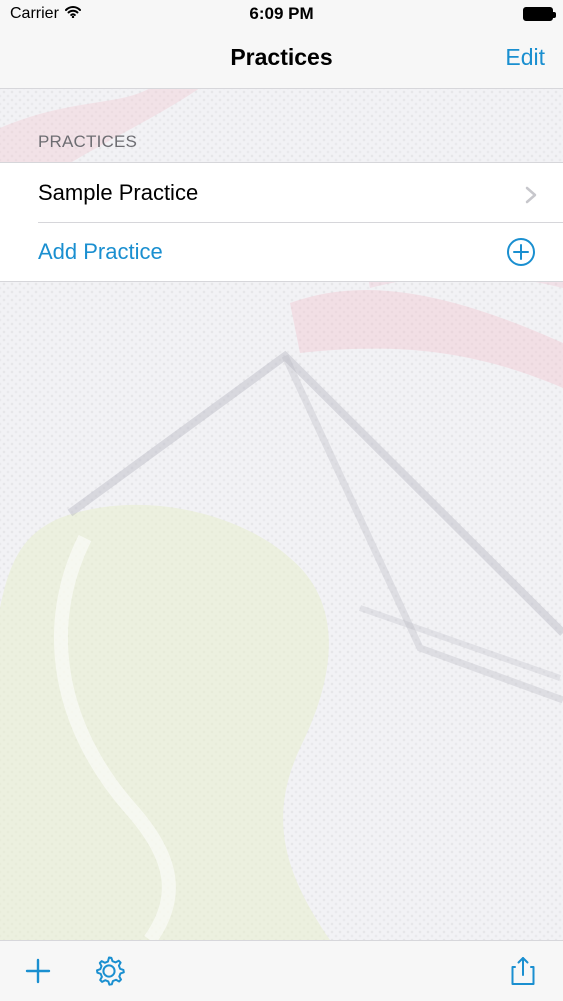  I want to click on plus-icon, so click(38, 971).